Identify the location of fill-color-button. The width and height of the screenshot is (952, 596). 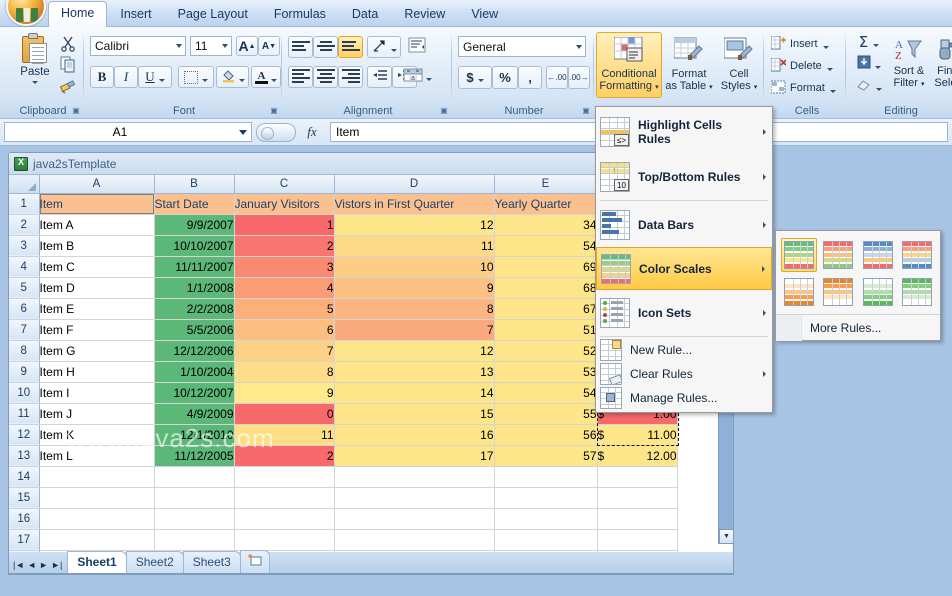
(232, 77).